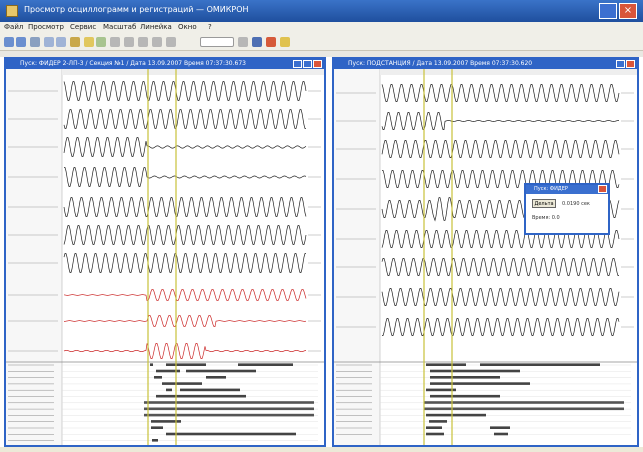  Describe the element at coordinates (46, 27) in the screenshot. I see `menu-view: Просмотр` at that location.